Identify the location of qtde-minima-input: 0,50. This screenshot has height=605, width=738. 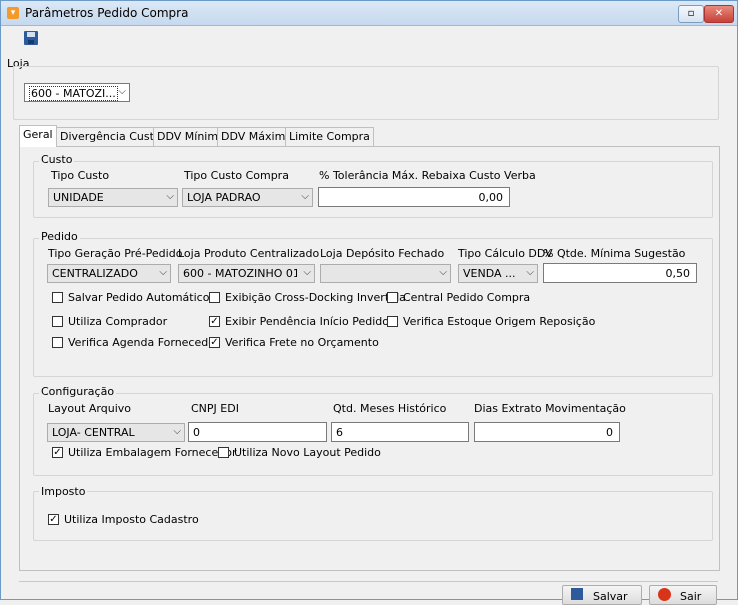
(620, 273).